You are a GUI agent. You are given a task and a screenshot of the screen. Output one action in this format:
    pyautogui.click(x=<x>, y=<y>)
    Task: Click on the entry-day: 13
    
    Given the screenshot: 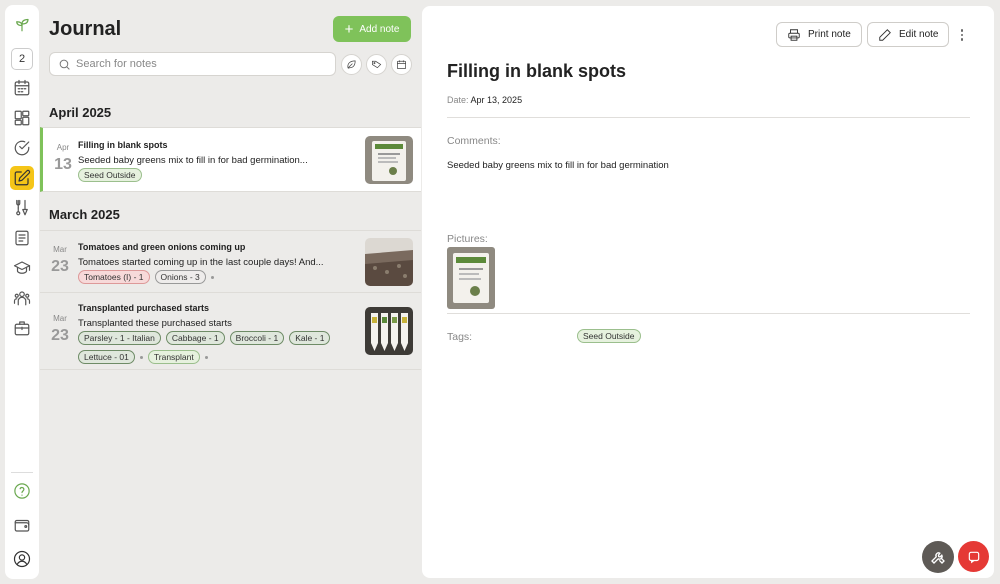 What is the action you would take?
    pyautogui.click(x=63, y=164)
    